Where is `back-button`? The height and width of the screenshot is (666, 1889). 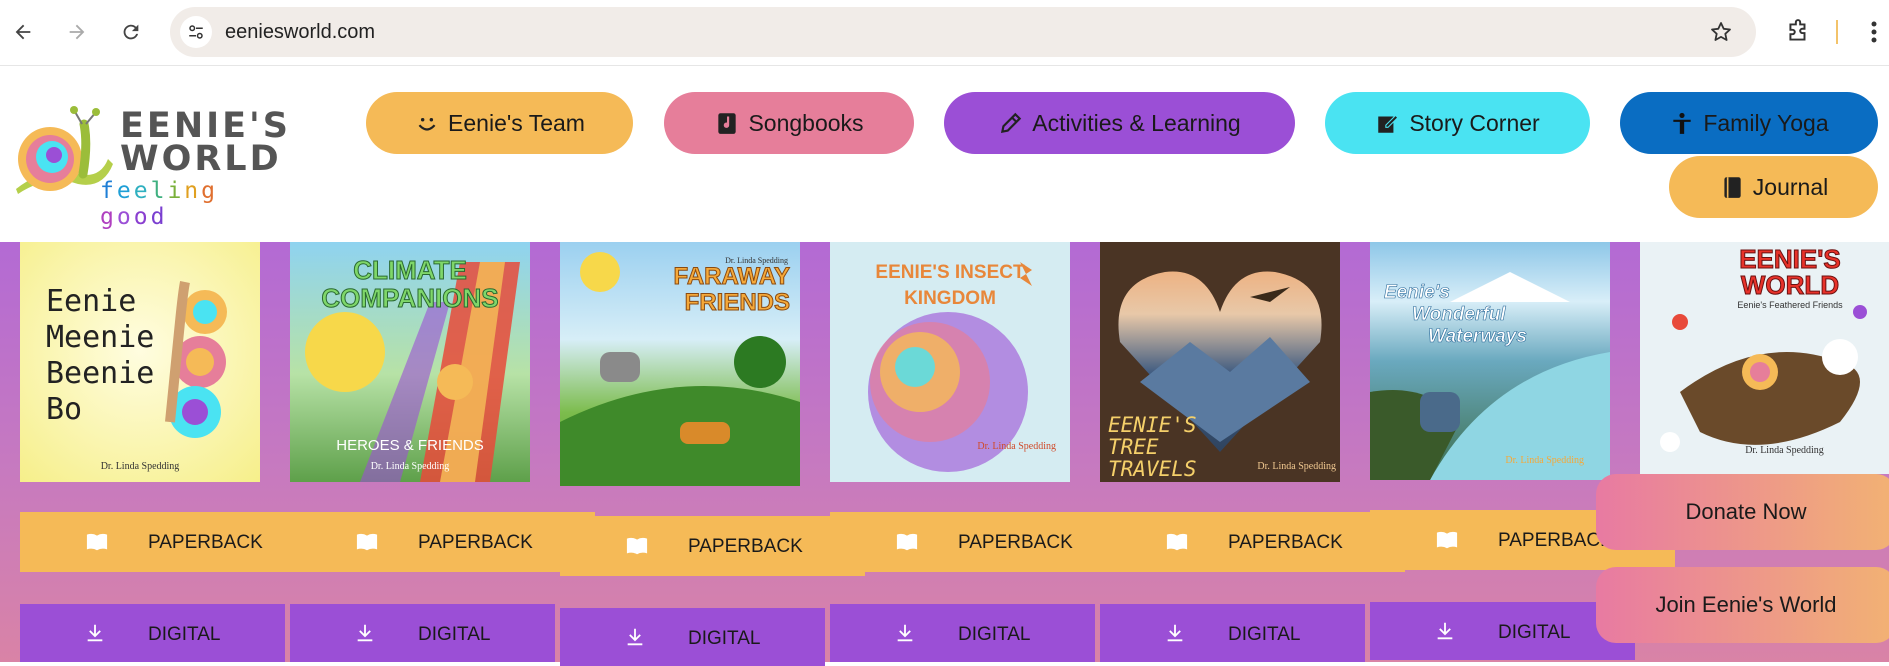
back-button is located at coordinates (23, 32).